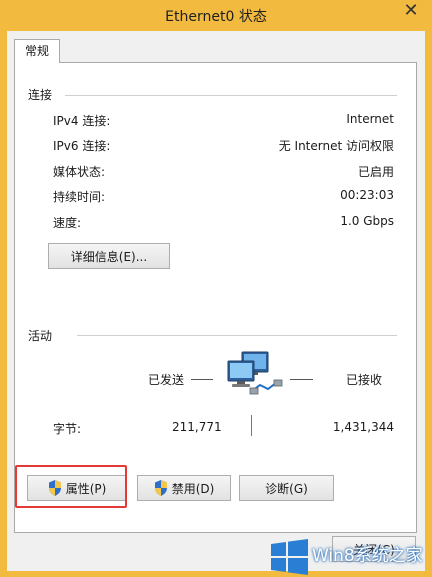 Image resolution: width=432 pixels, height=577 pixels. What do you see at coordinates (193, 488) in the screenshot?
I see `disable-button-label: 禁用(D)` at bounding box center [193, 488].